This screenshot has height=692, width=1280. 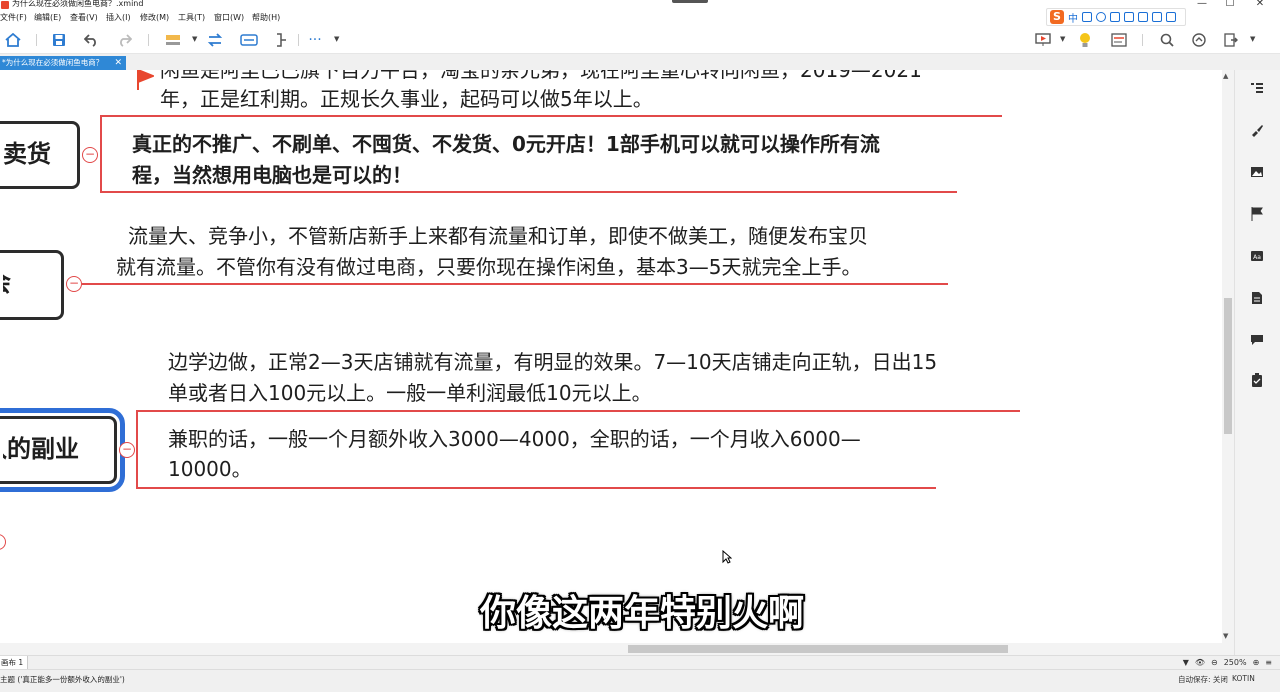 What do you see at coordinates (1257, 88) in the screenshot?
I see `outline-icon` at bounding box center [1257, 88].